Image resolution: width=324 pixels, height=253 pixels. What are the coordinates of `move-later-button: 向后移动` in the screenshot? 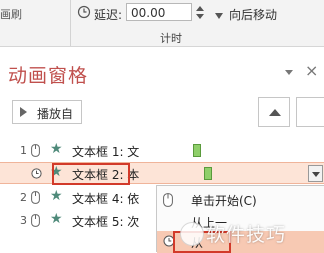 It's located at (246, 14).